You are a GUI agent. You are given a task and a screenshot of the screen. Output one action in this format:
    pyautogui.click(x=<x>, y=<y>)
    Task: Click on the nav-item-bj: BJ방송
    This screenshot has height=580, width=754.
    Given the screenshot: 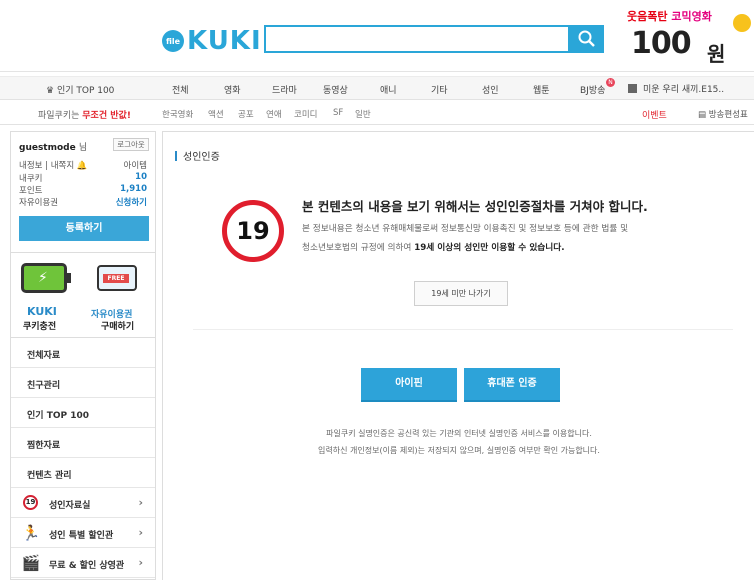 What is the action you would take?
    pyautogui.click(x=592, y=89)
    